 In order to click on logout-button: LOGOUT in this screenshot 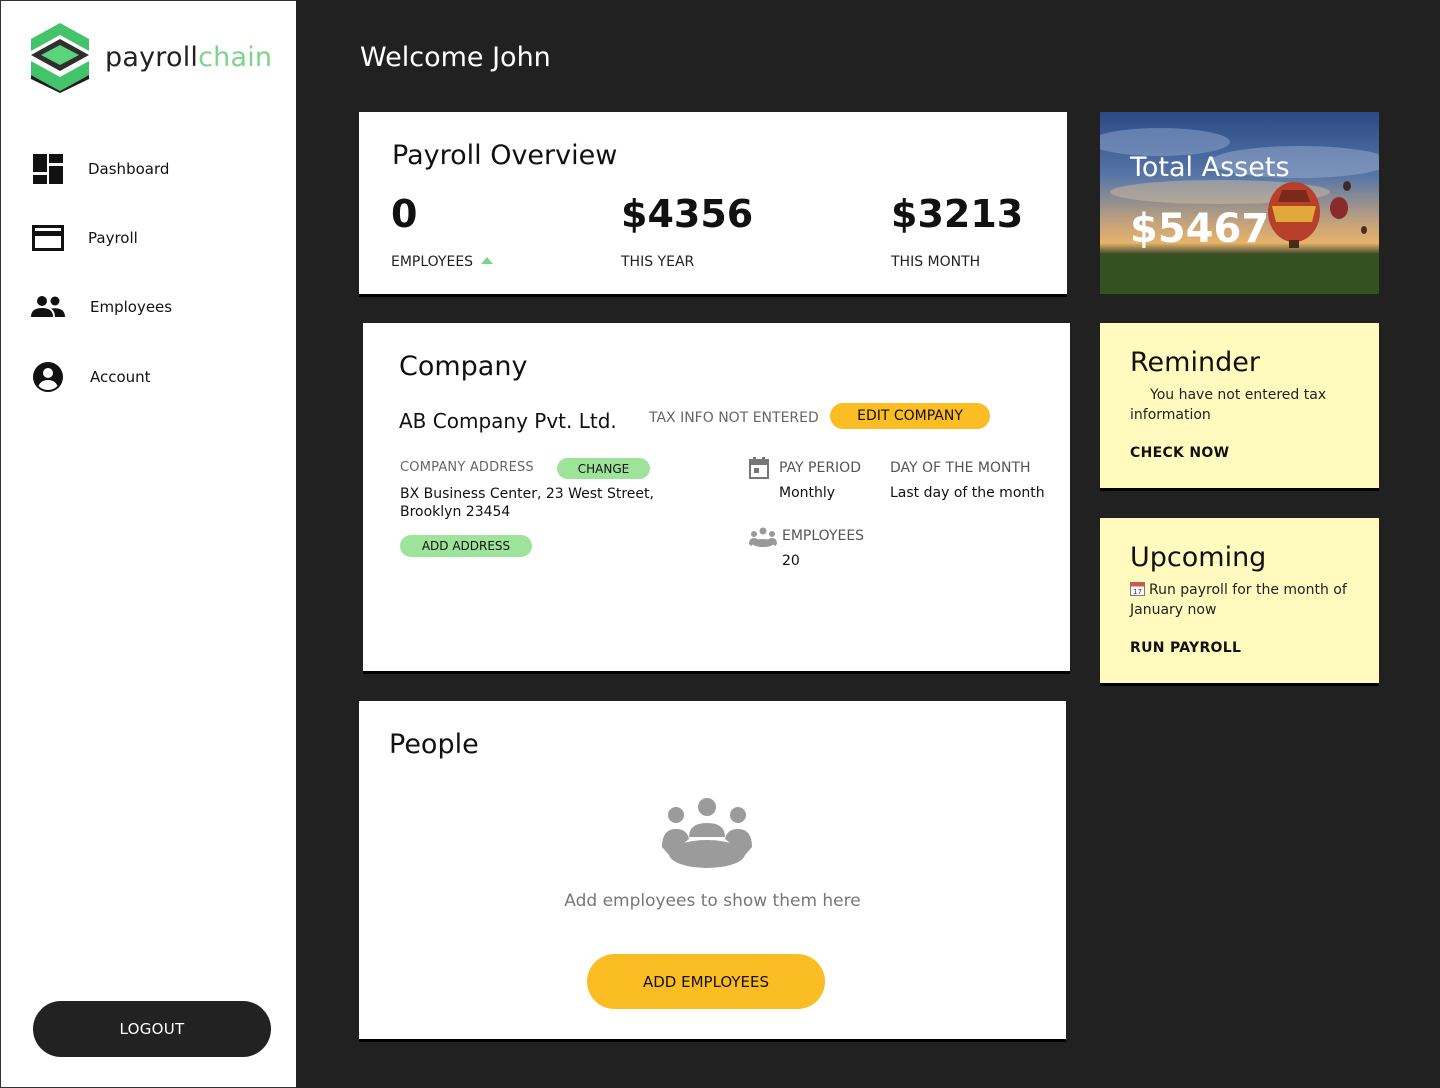, I will do `click(152, 1029)`.